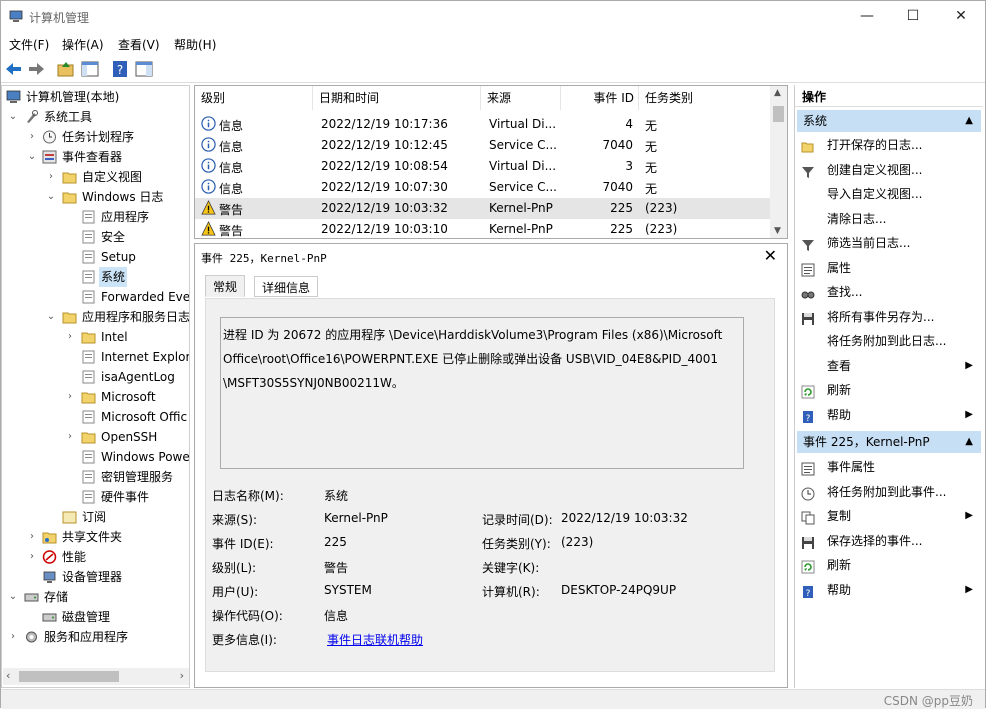 This screenshot has height=709, width=986. Describe the element at coordinates (90, 69) in the screenshot. I see `show-hide-tree-icon` at that location.